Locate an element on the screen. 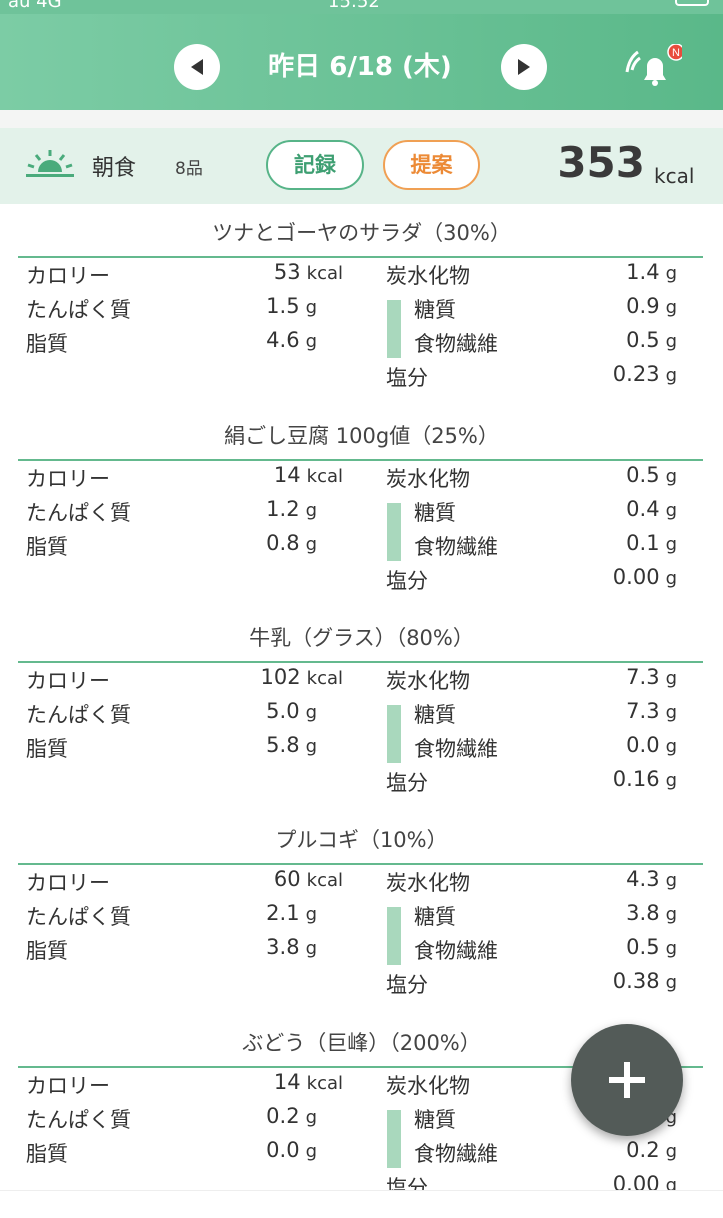 This screenshot has width=723, height=1218. calorie-value: 60 kcal is located at coordinates (308, 879).